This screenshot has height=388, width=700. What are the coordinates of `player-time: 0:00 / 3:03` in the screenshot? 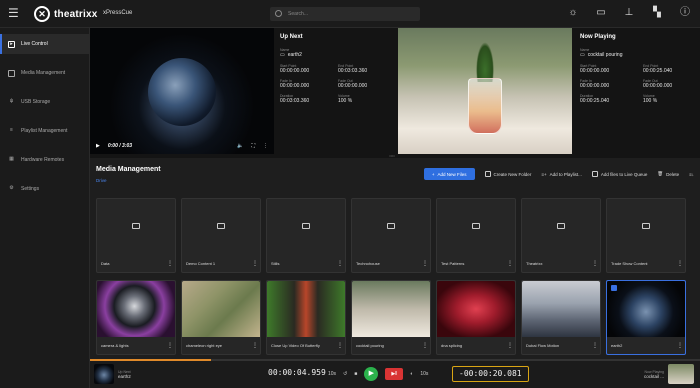 It's located at (120, 146).